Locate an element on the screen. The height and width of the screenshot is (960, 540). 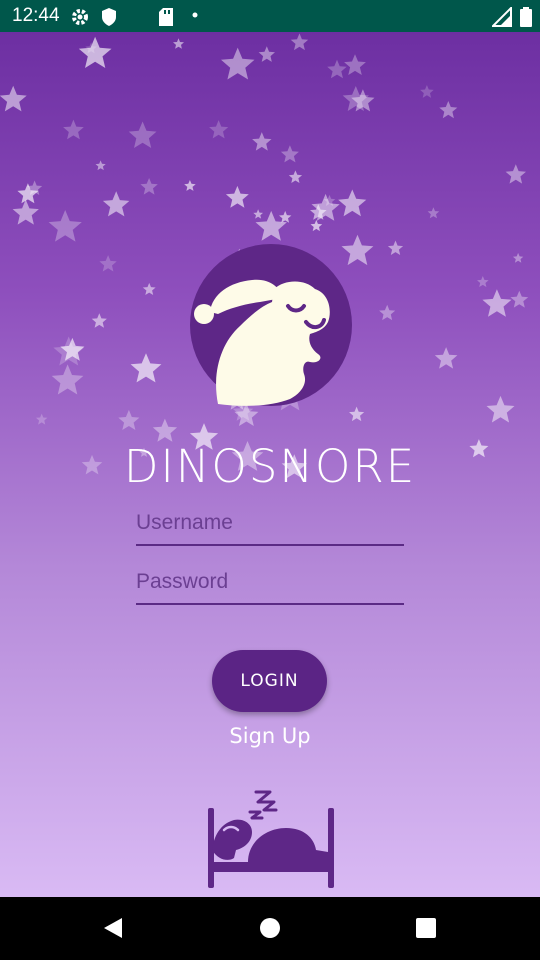
home-icon is located at coordinates (270, 928).